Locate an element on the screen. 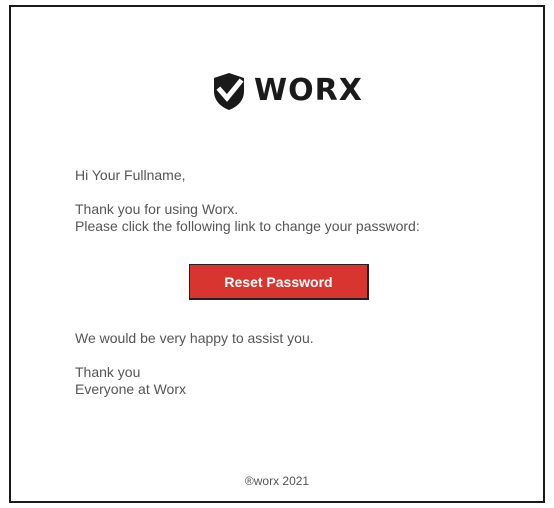 The height and width of the screenshot is (508, 554). worx-logo: WORX is located at coordinates (287, 91).